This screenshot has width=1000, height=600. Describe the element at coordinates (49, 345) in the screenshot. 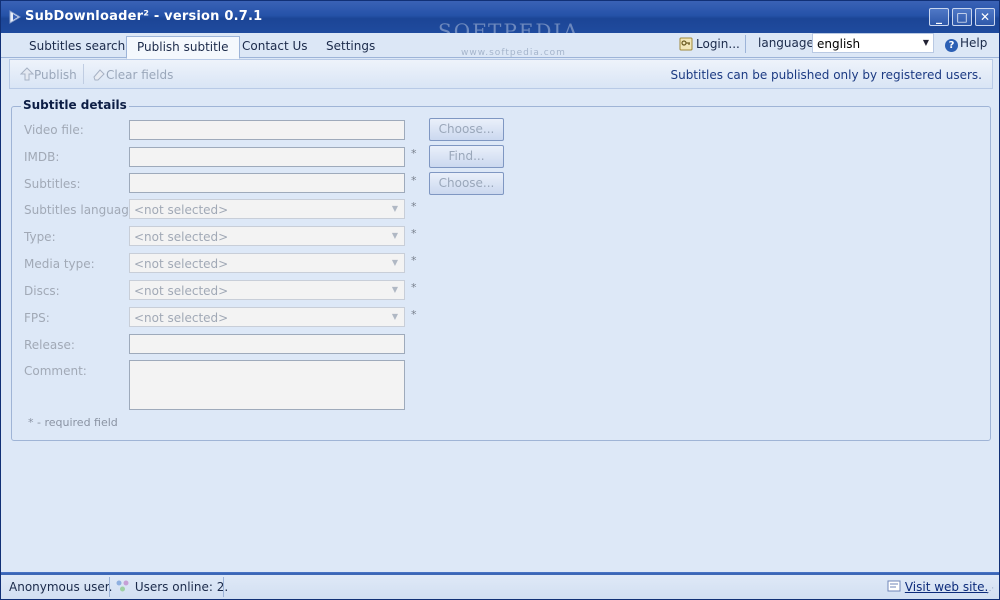

I see `release-label: Release:` at that location.